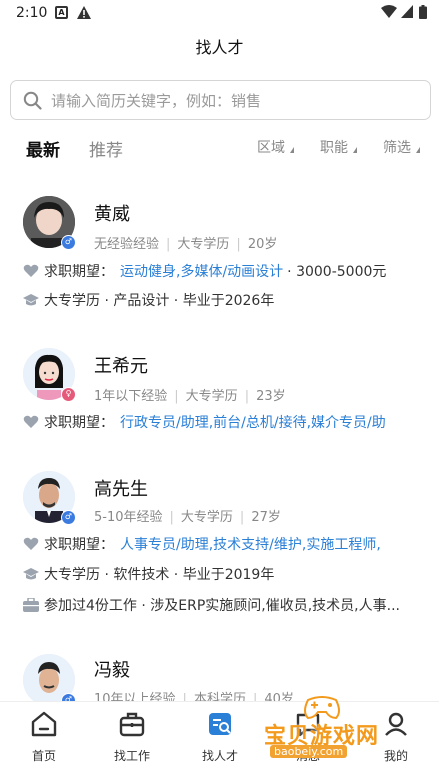  What do you see at coordinates (61, 12) in the screenshot?
I see `notification-a-icon: A` at bounding box center [61, 12].